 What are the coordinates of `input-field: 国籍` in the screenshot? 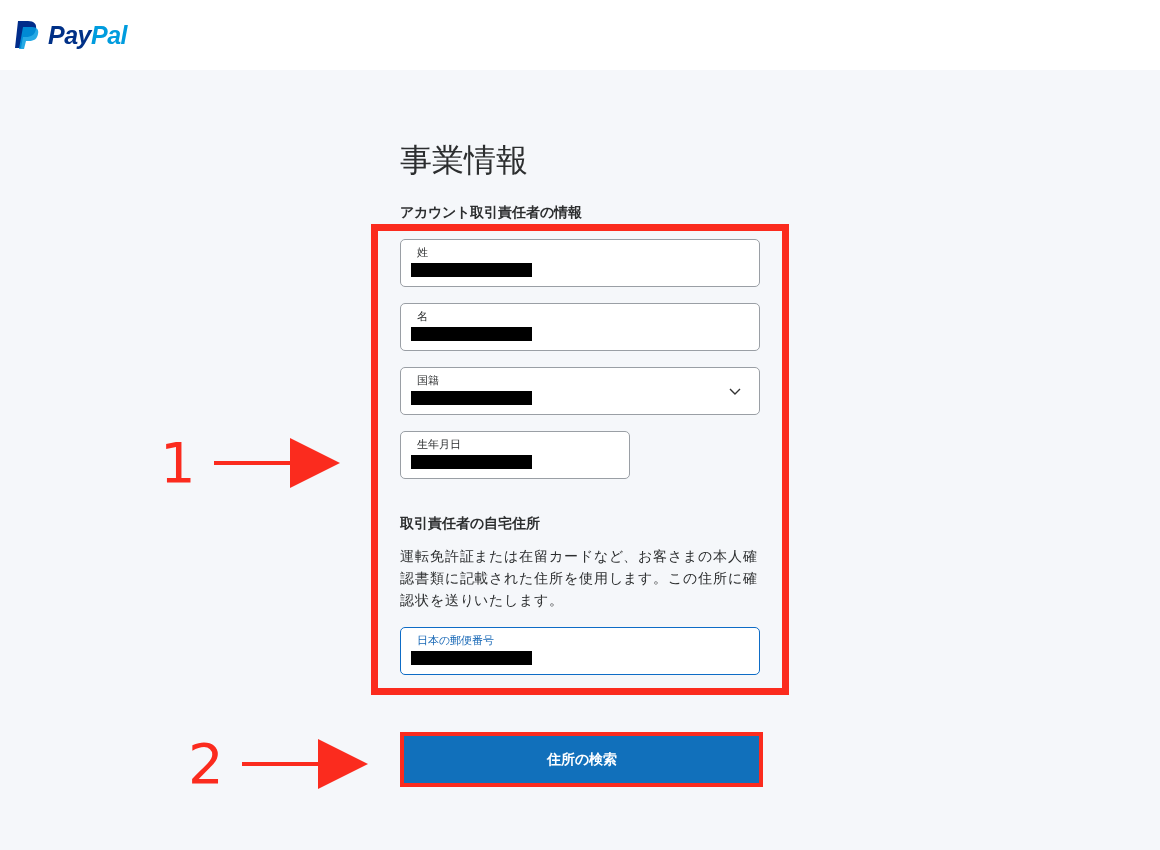 It's located at (580, 391).